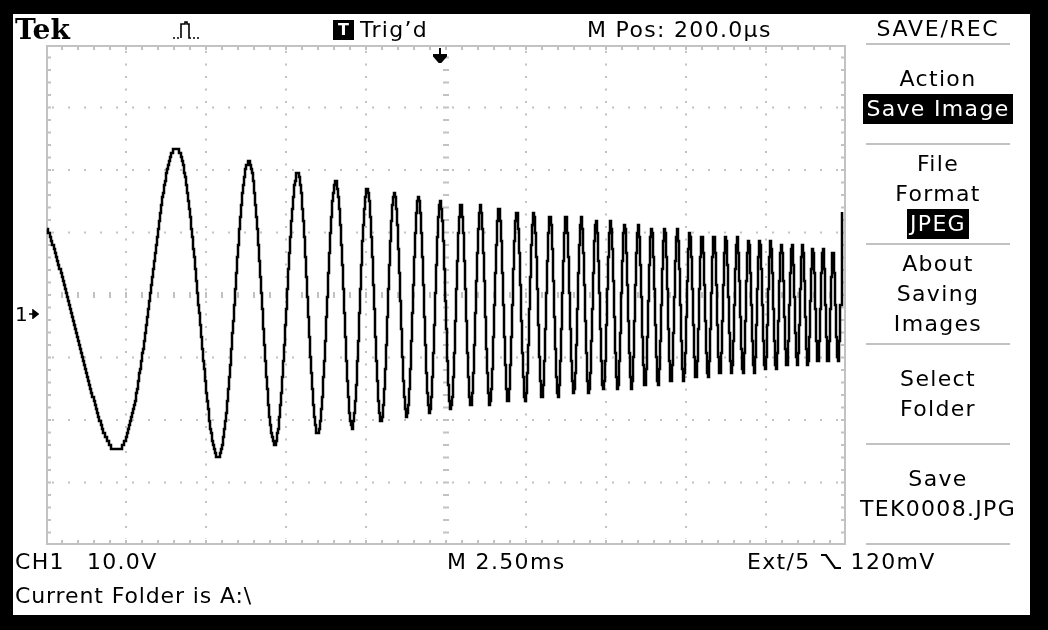  What do you see at coordinates (122, 562) in the screenshot?
I see `vertical-scale-readout: 10.0V` at bounding box center [122, 562].